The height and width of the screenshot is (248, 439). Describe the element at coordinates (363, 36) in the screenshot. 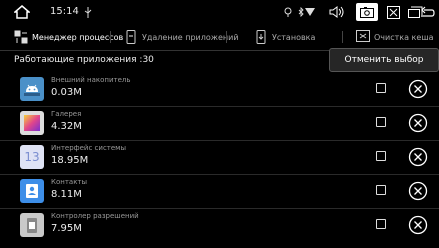

I see `clear-cache-icon` at that location.